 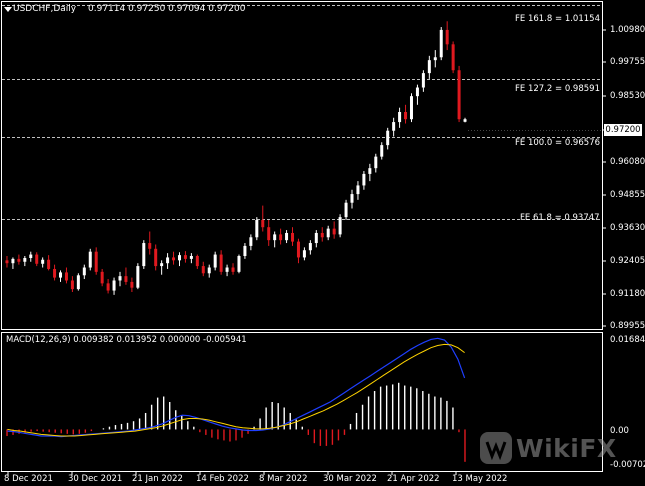 What do you see at coordinates (557, 143) in the screenshot?
I see `fib-label-100: FE 100.0 = 0.96576` at bounding box center [557, 143].